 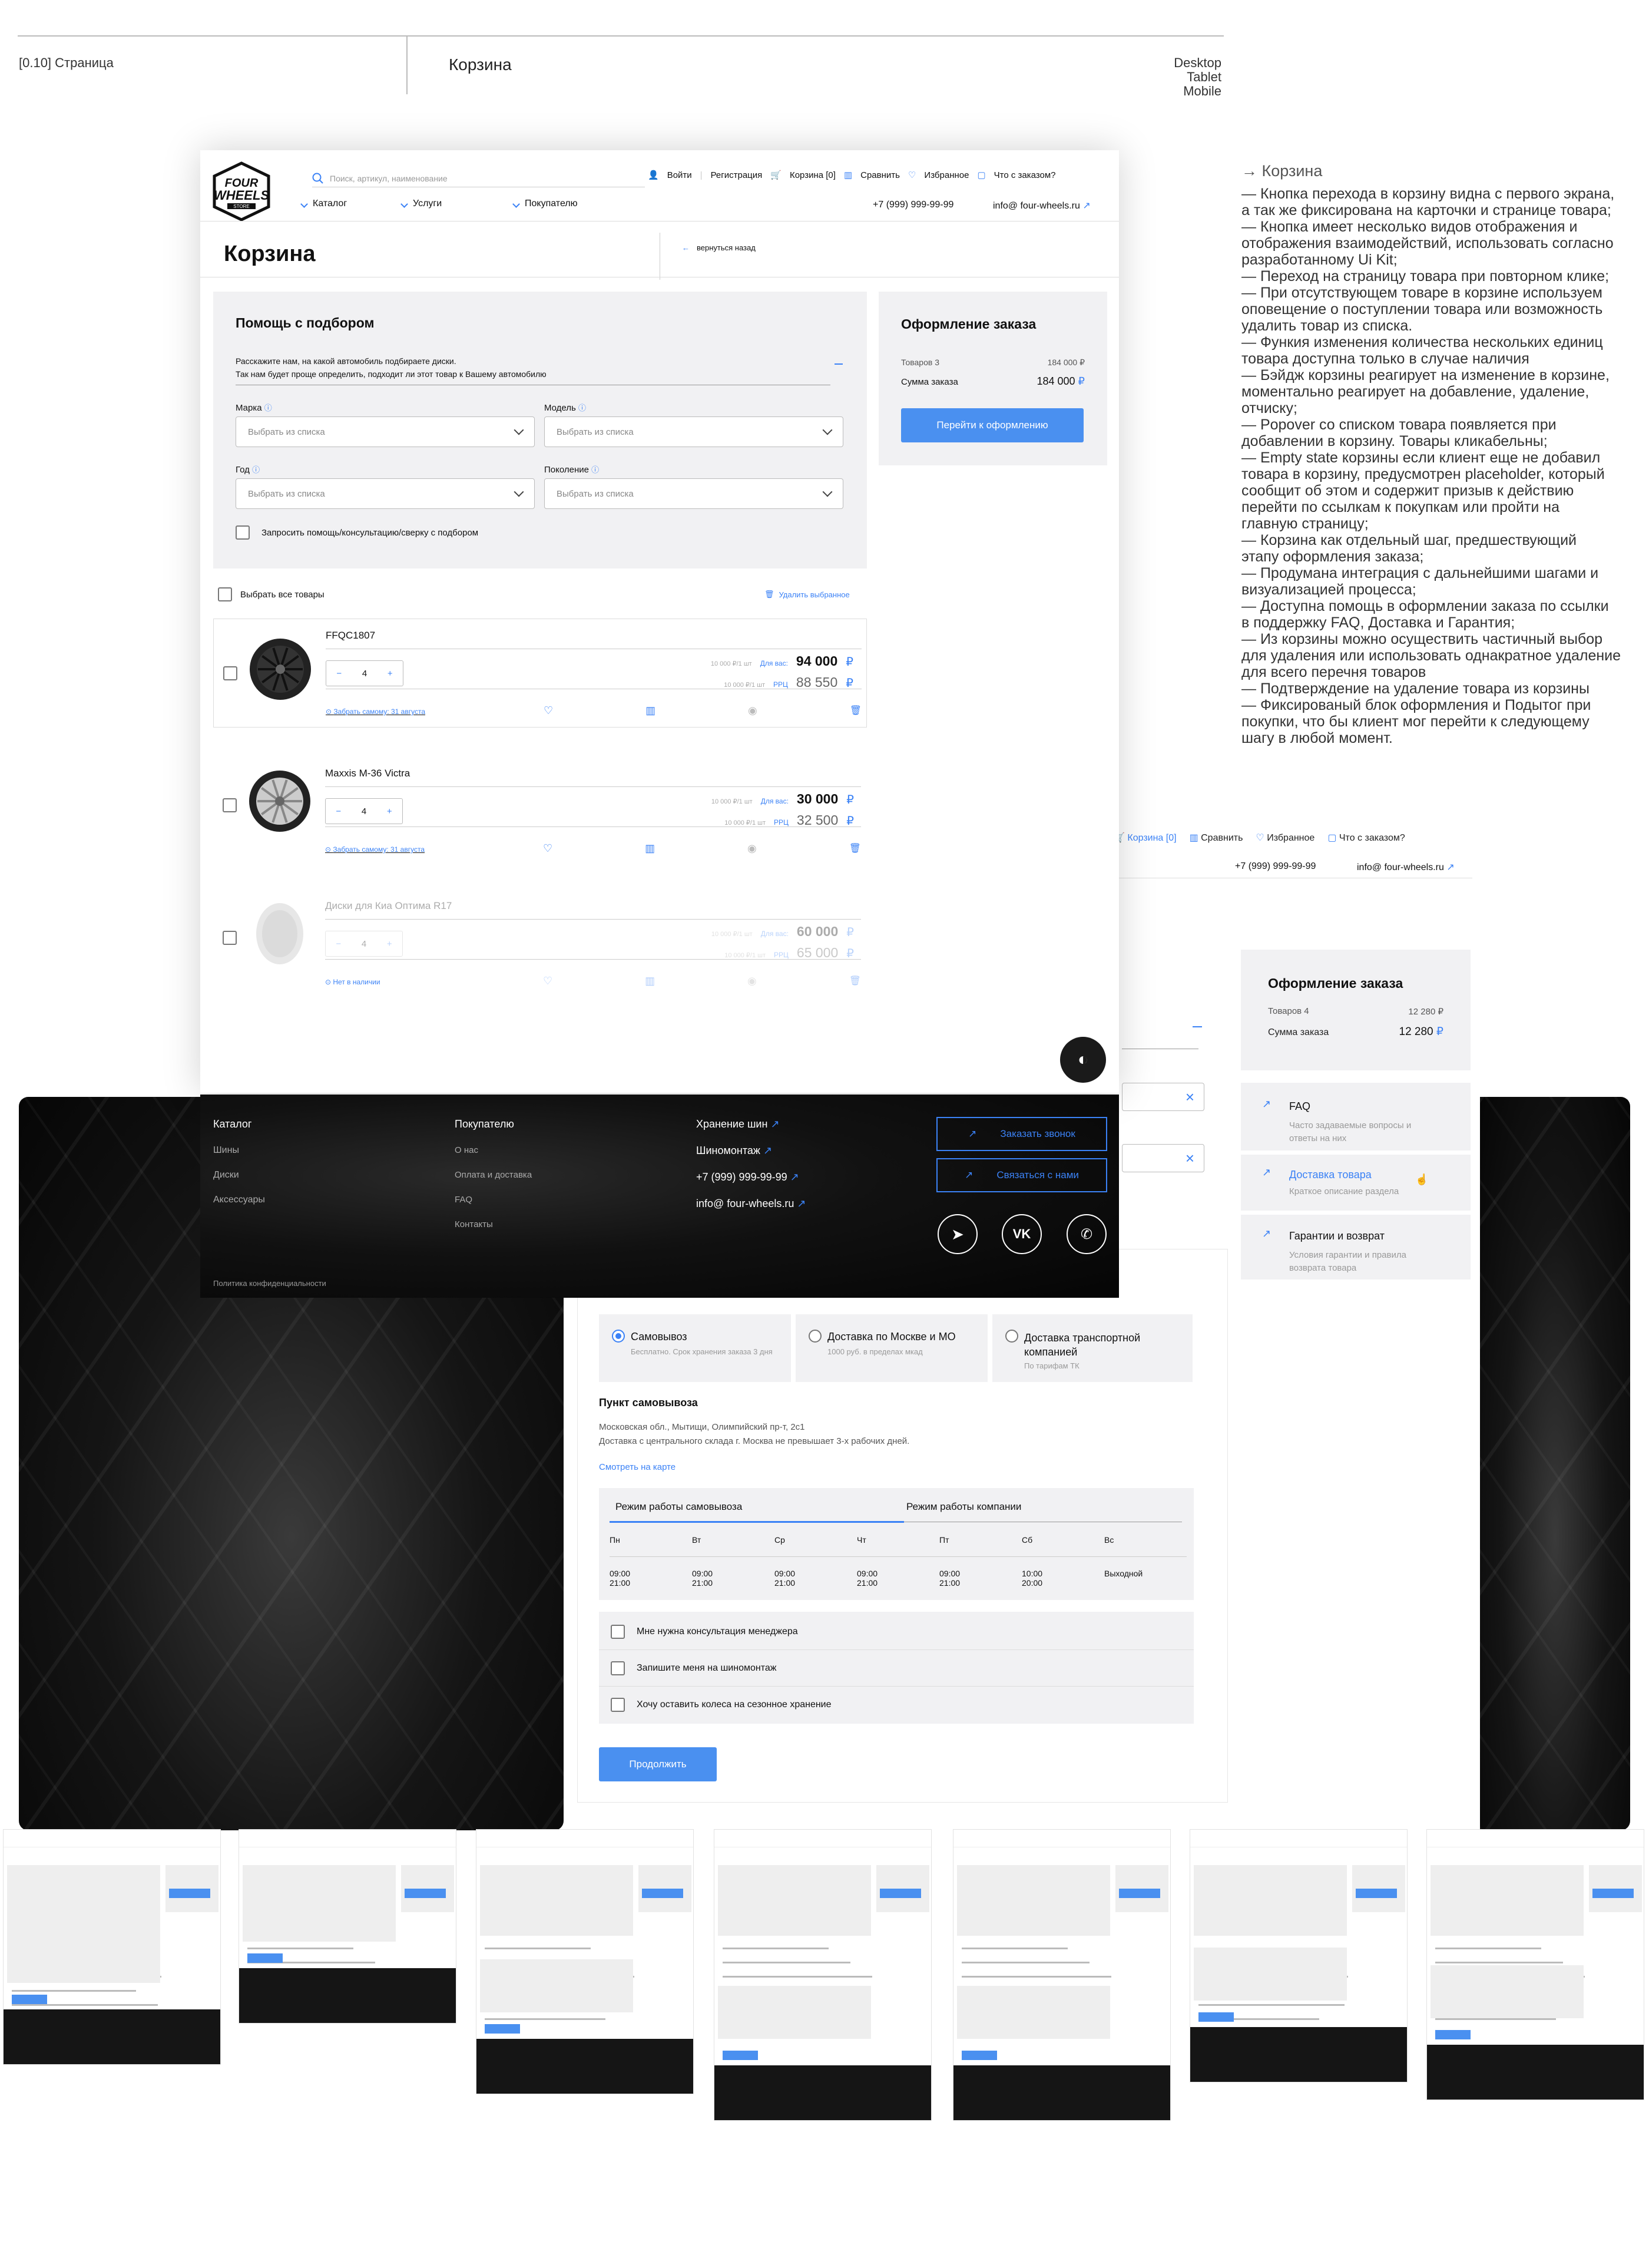 What do you see at coordinates (1163, 1097) in the screenshot?
I see `s2-field-1: ×` at bounding box center [1163, 1097].